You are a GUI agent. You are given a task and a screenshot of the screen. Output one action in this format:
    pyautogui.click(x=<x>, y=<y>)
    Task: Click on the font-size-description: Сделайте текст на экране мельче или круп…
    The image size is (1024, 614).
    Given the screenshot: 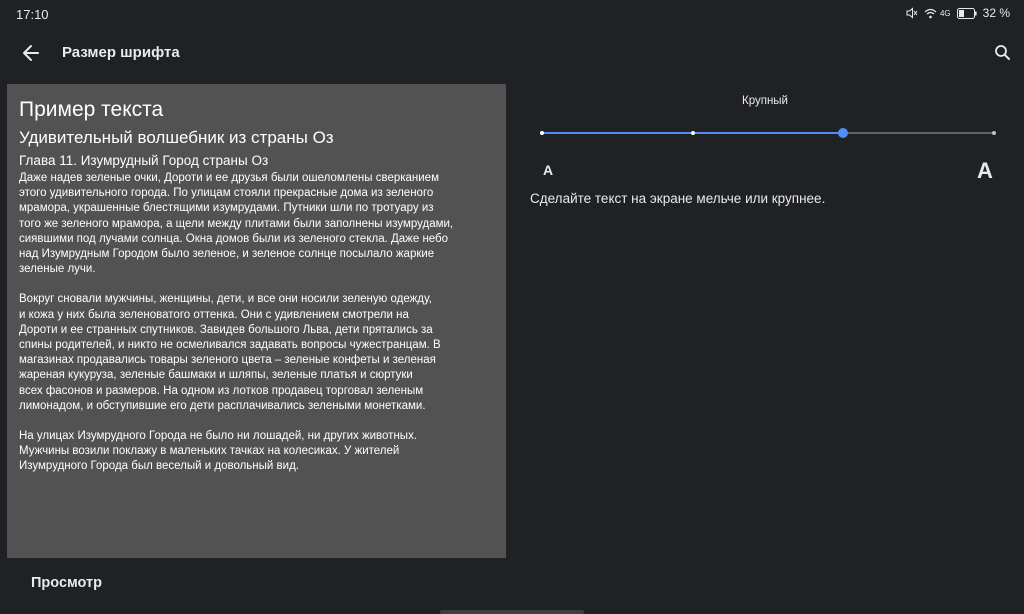 What is the action you would take?
    pyautogui.click(x=678, y=198)
    